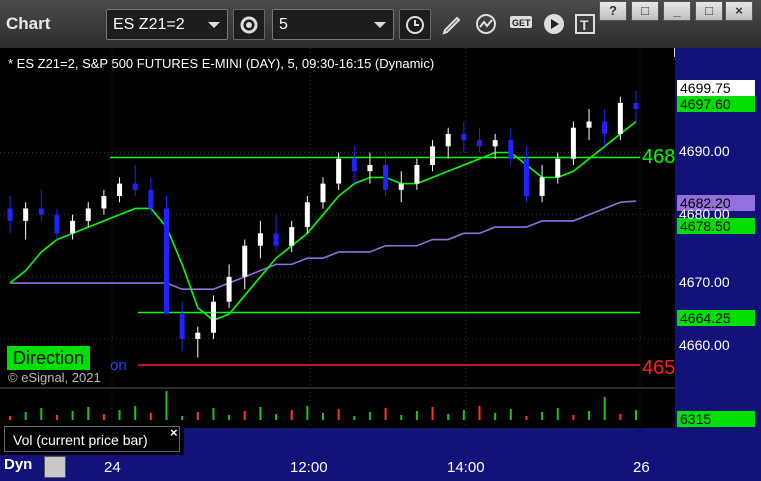 Image resolution: width=761 pixels, height=481 pixels. Describe the element at coordinates (283, 24) in the screenshot. I see `interval-value: 5` at that location.